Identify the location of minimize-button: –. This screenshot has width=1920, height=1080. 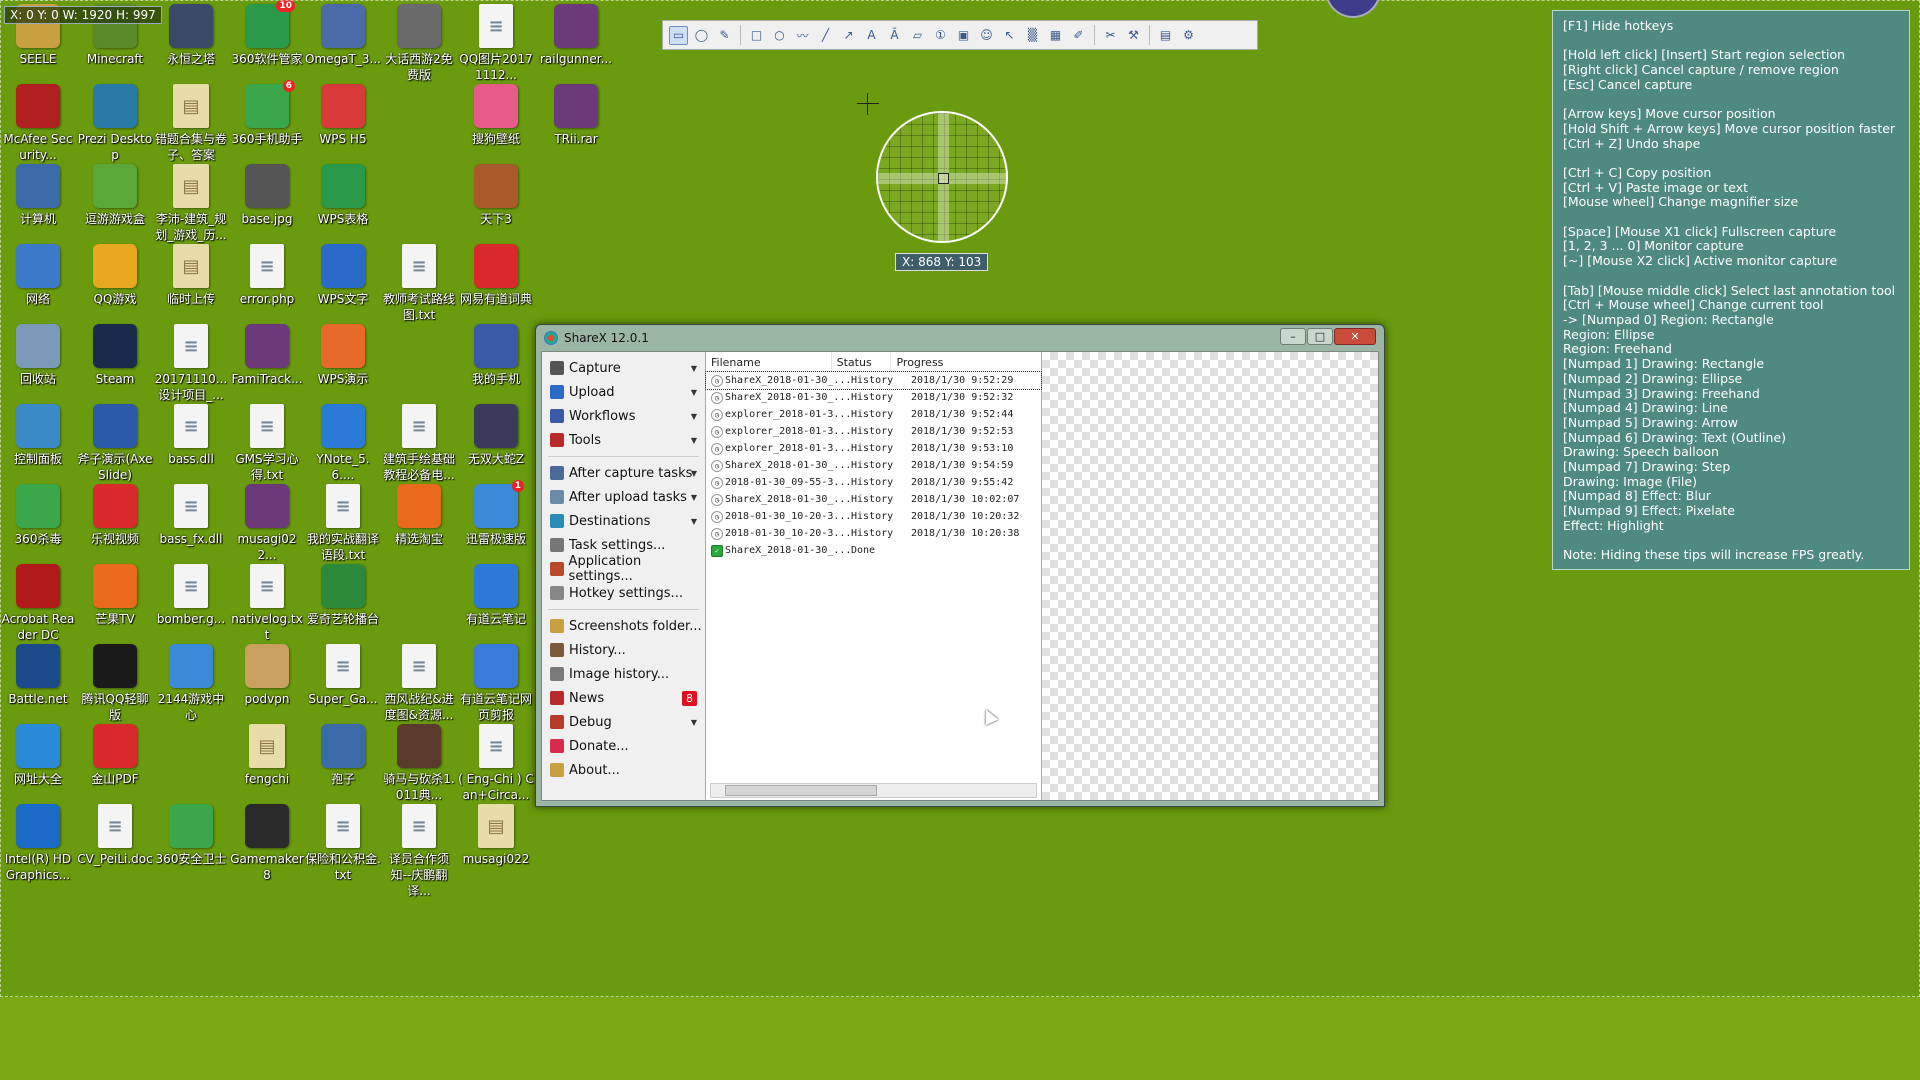
(1293, 336).